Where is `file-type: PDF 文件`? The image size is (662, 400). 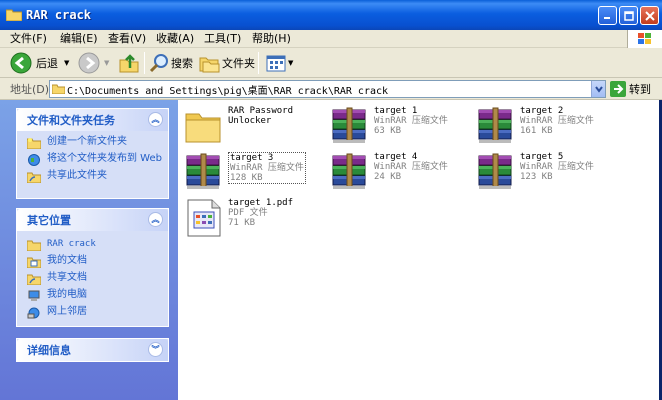
file-type: PDF 文件 is located at coordinates (248, 213).